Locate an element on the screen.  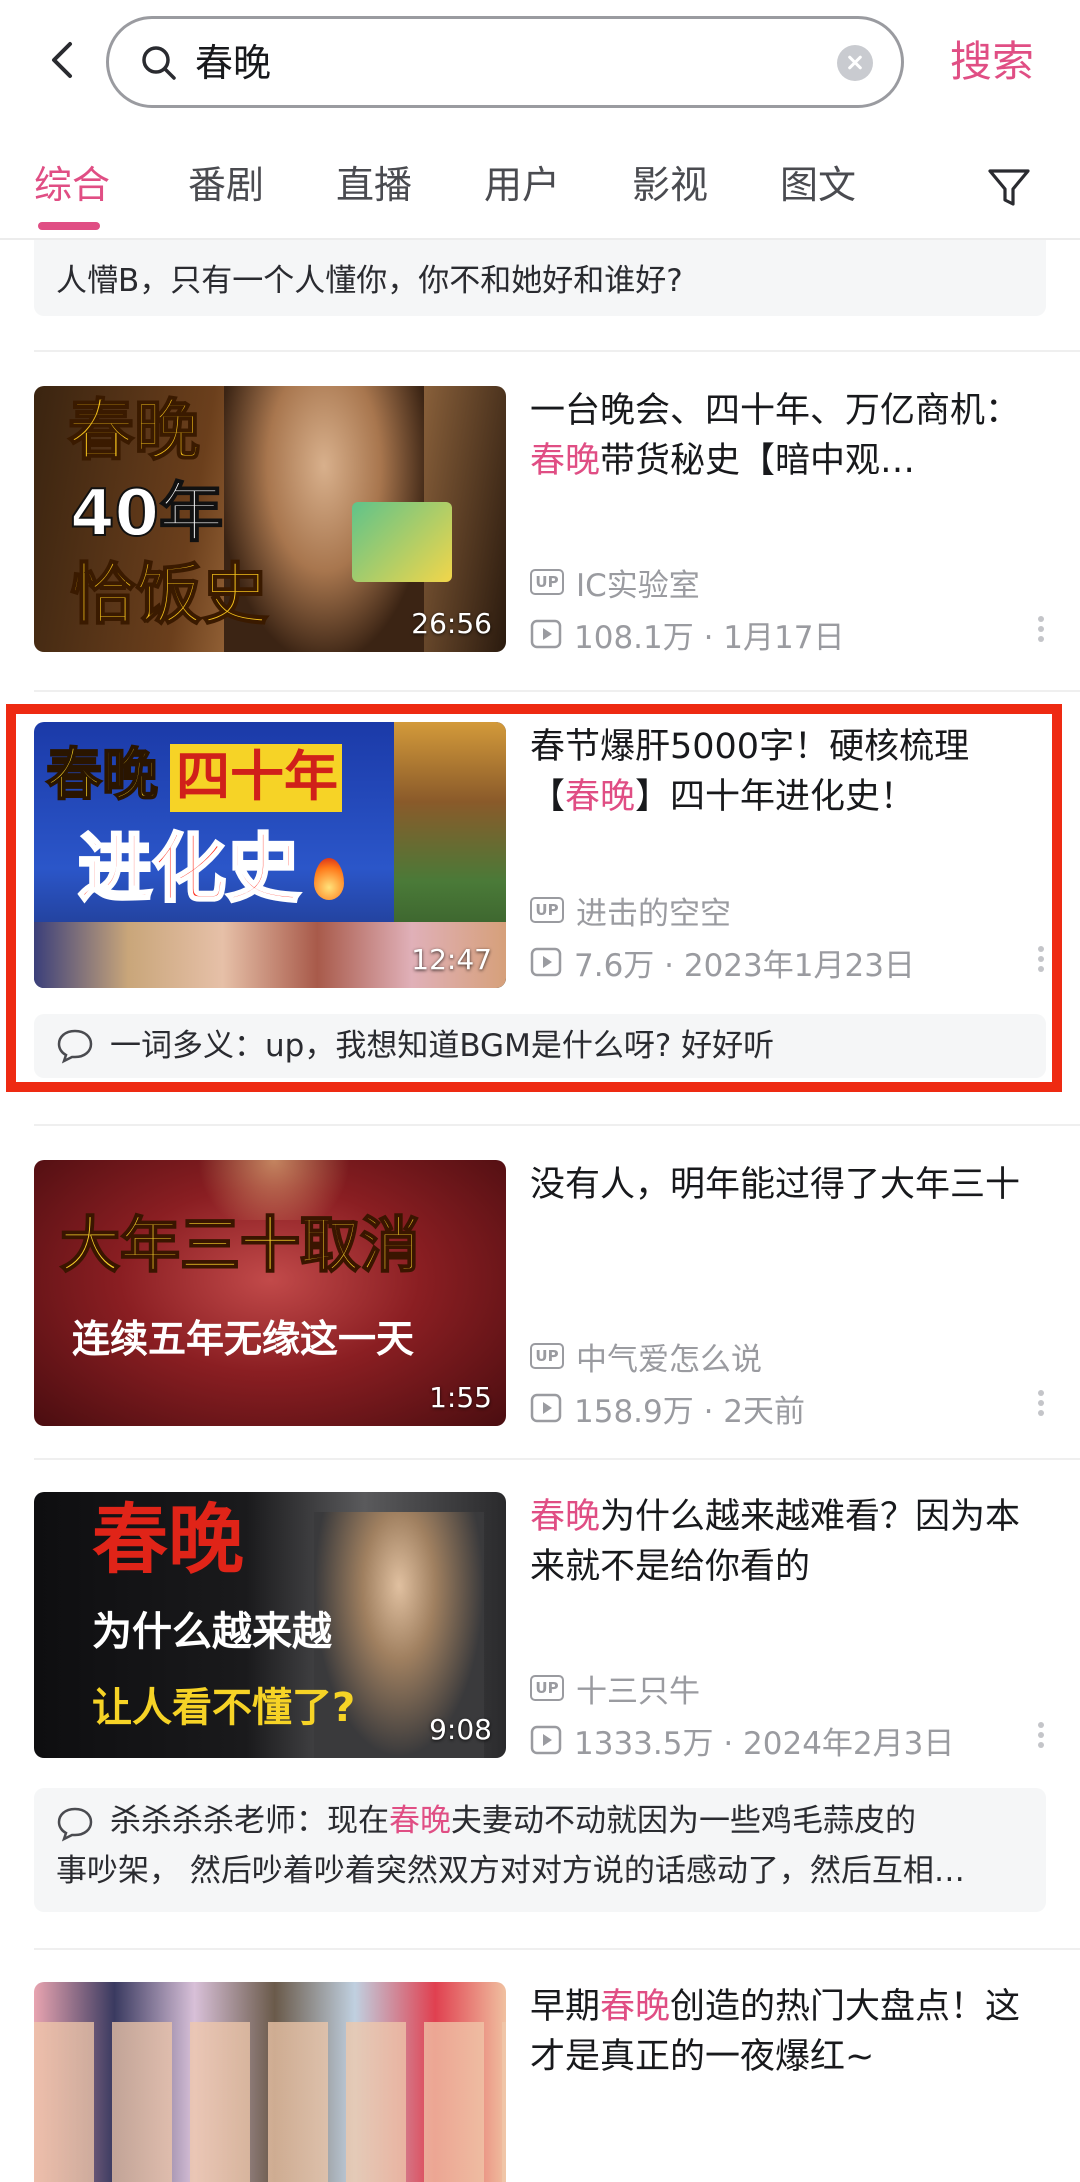
video-thumbnail: 大年三十取消 连续五年无缘这一天 1:55 is located at coordinates (270, 1293).